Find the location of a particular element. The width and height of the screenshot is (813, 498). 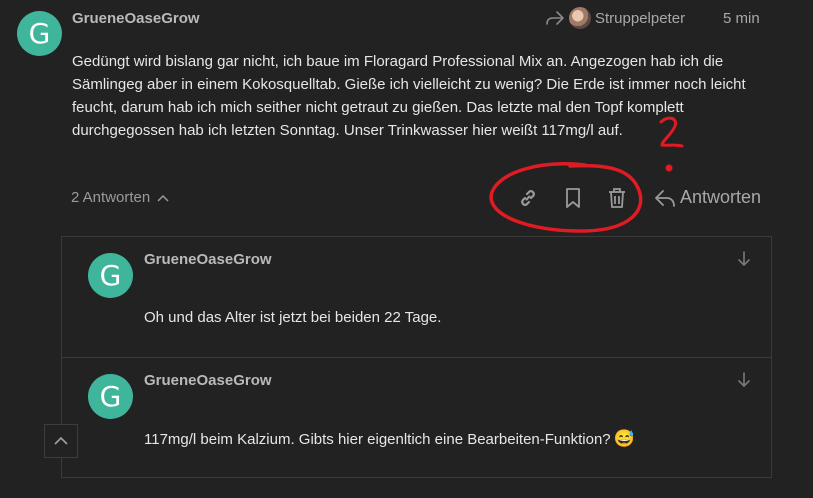

link-icon is located at coordinates (528, 198).